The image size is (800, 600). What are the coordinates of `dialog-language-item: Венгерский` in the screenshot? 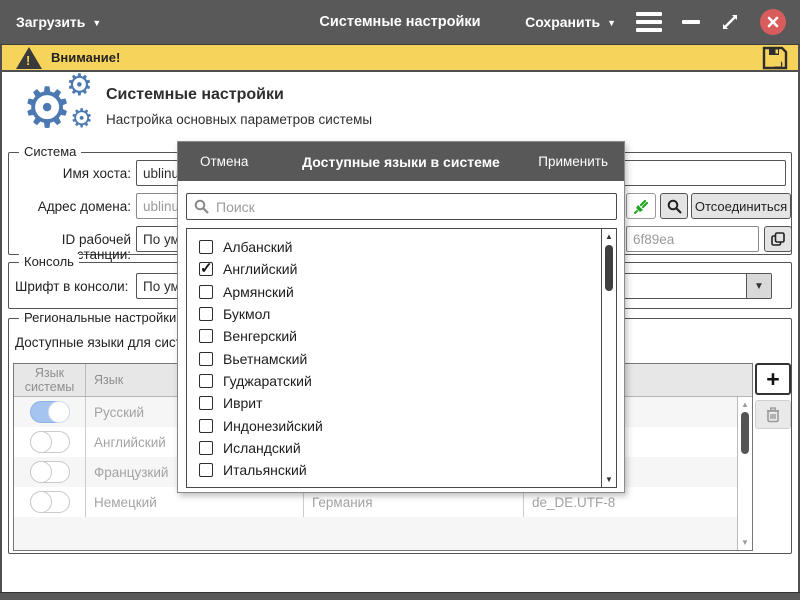 It's located at (407, 336).